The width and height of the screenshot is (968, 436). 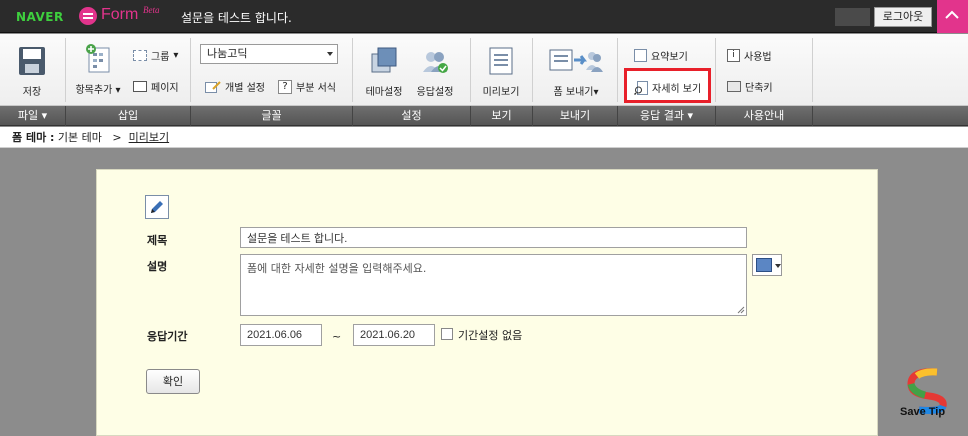 What do you see at coordinates (140, 86) in the screenshot?
I see `page-icon` at bounding box center [140, 86].